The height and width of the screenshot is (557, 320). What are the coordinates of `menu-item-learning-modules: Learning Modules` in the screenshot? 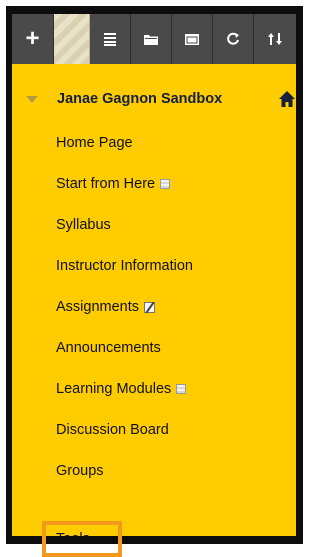 It's located at (121, 389).